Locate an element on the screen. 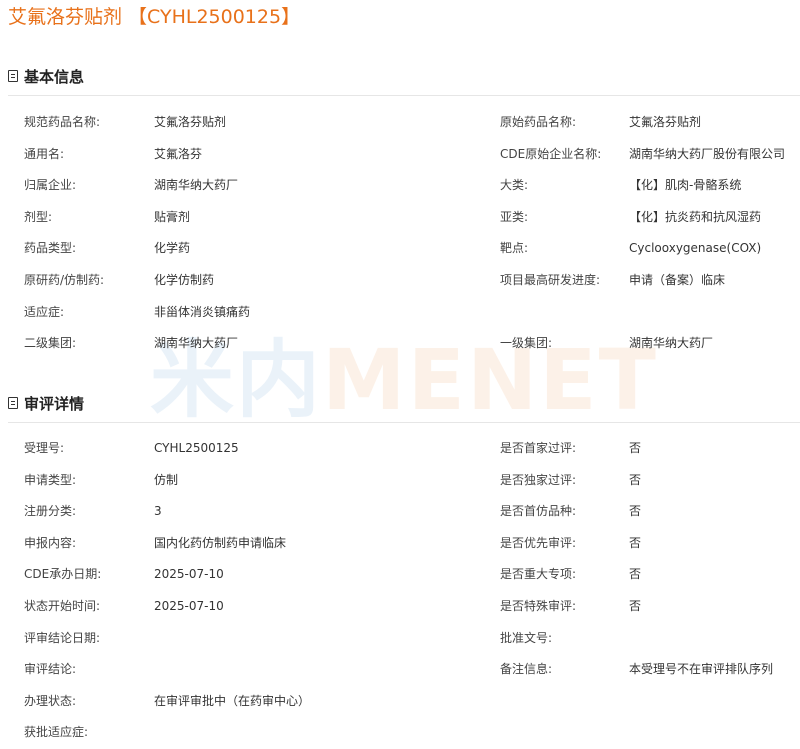  section-title-basic: 基本信息 is located at coordinates (54, 76).